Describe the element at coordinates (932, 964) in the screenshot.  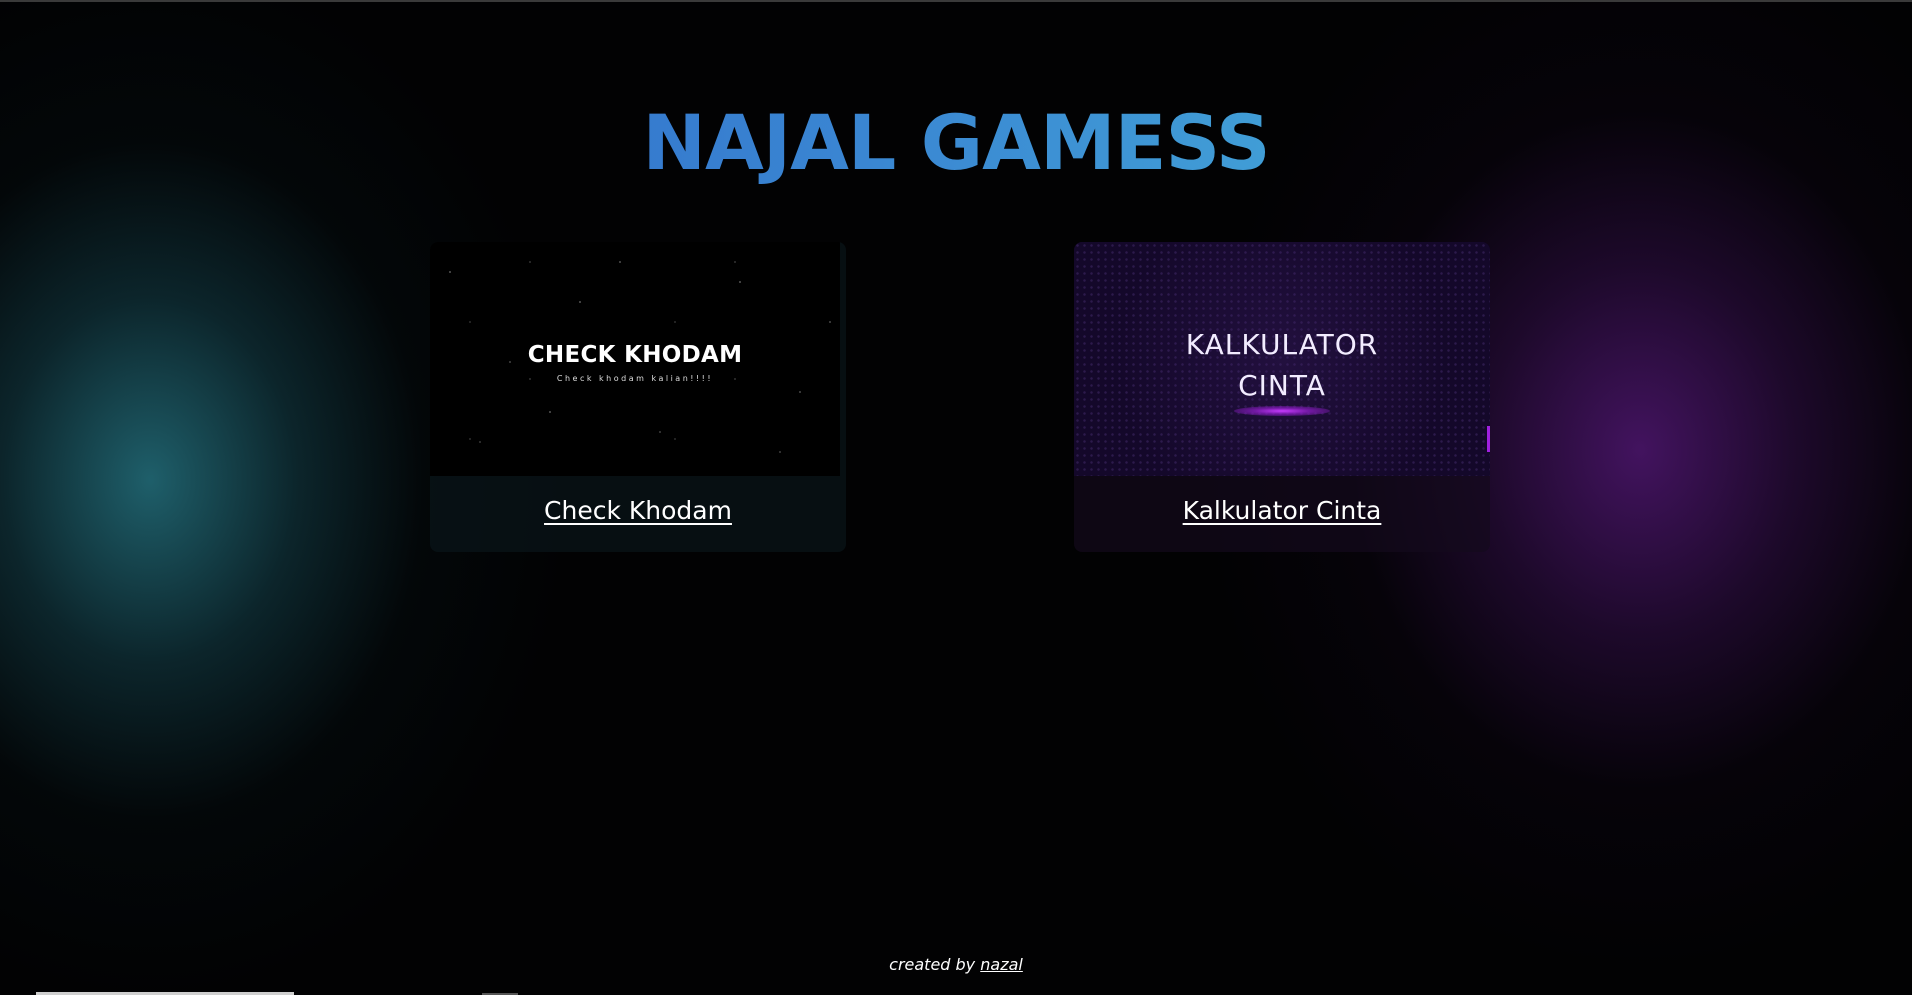
I see `footer-prefix: created by` at that location.